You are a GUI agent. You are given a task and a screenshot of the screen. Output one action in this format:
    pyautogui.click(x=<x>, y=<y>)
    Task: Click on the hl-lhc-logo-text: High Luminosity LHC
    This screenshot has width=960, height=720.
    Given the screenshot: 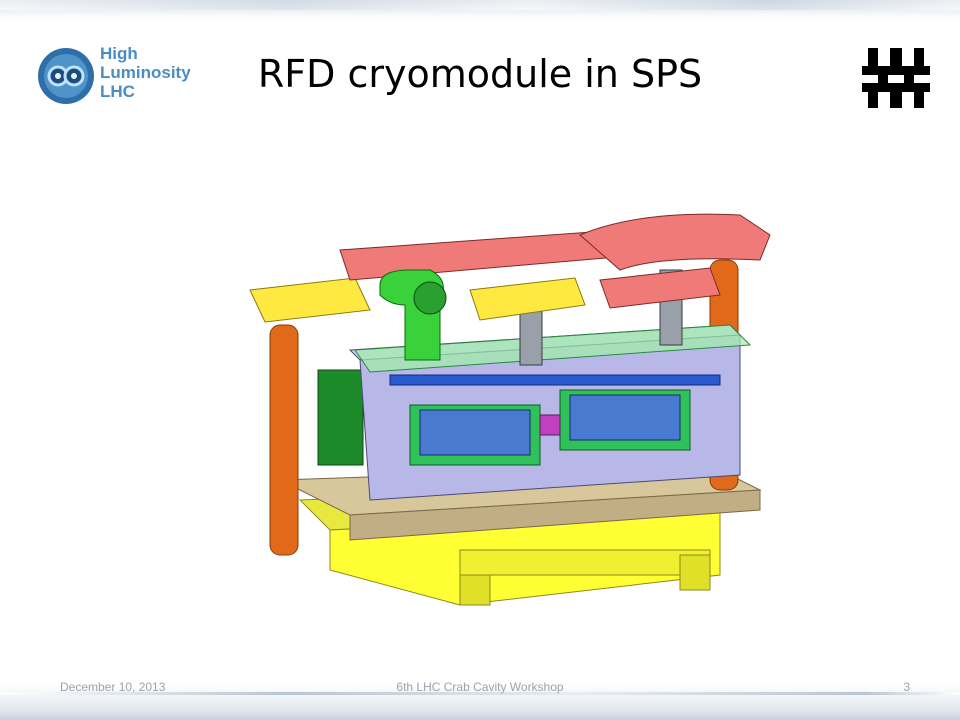 What is the action you would take?
    pyautogui.click(x=145, y=72)
    